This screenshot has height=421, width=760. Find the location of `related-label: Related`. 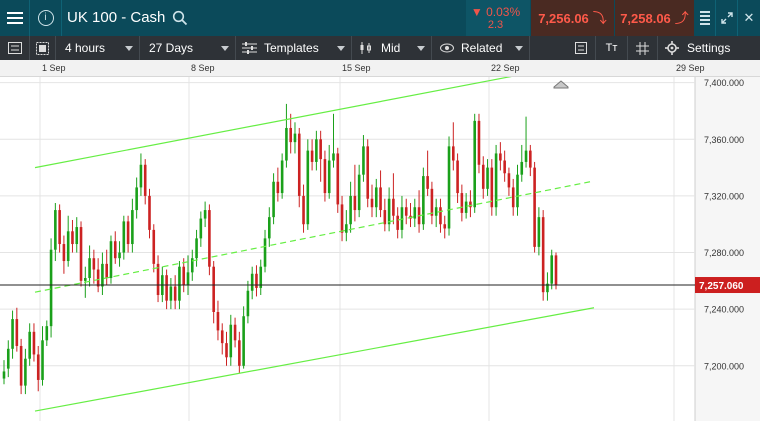

related-label: Related is located at coordinates (482, 48).